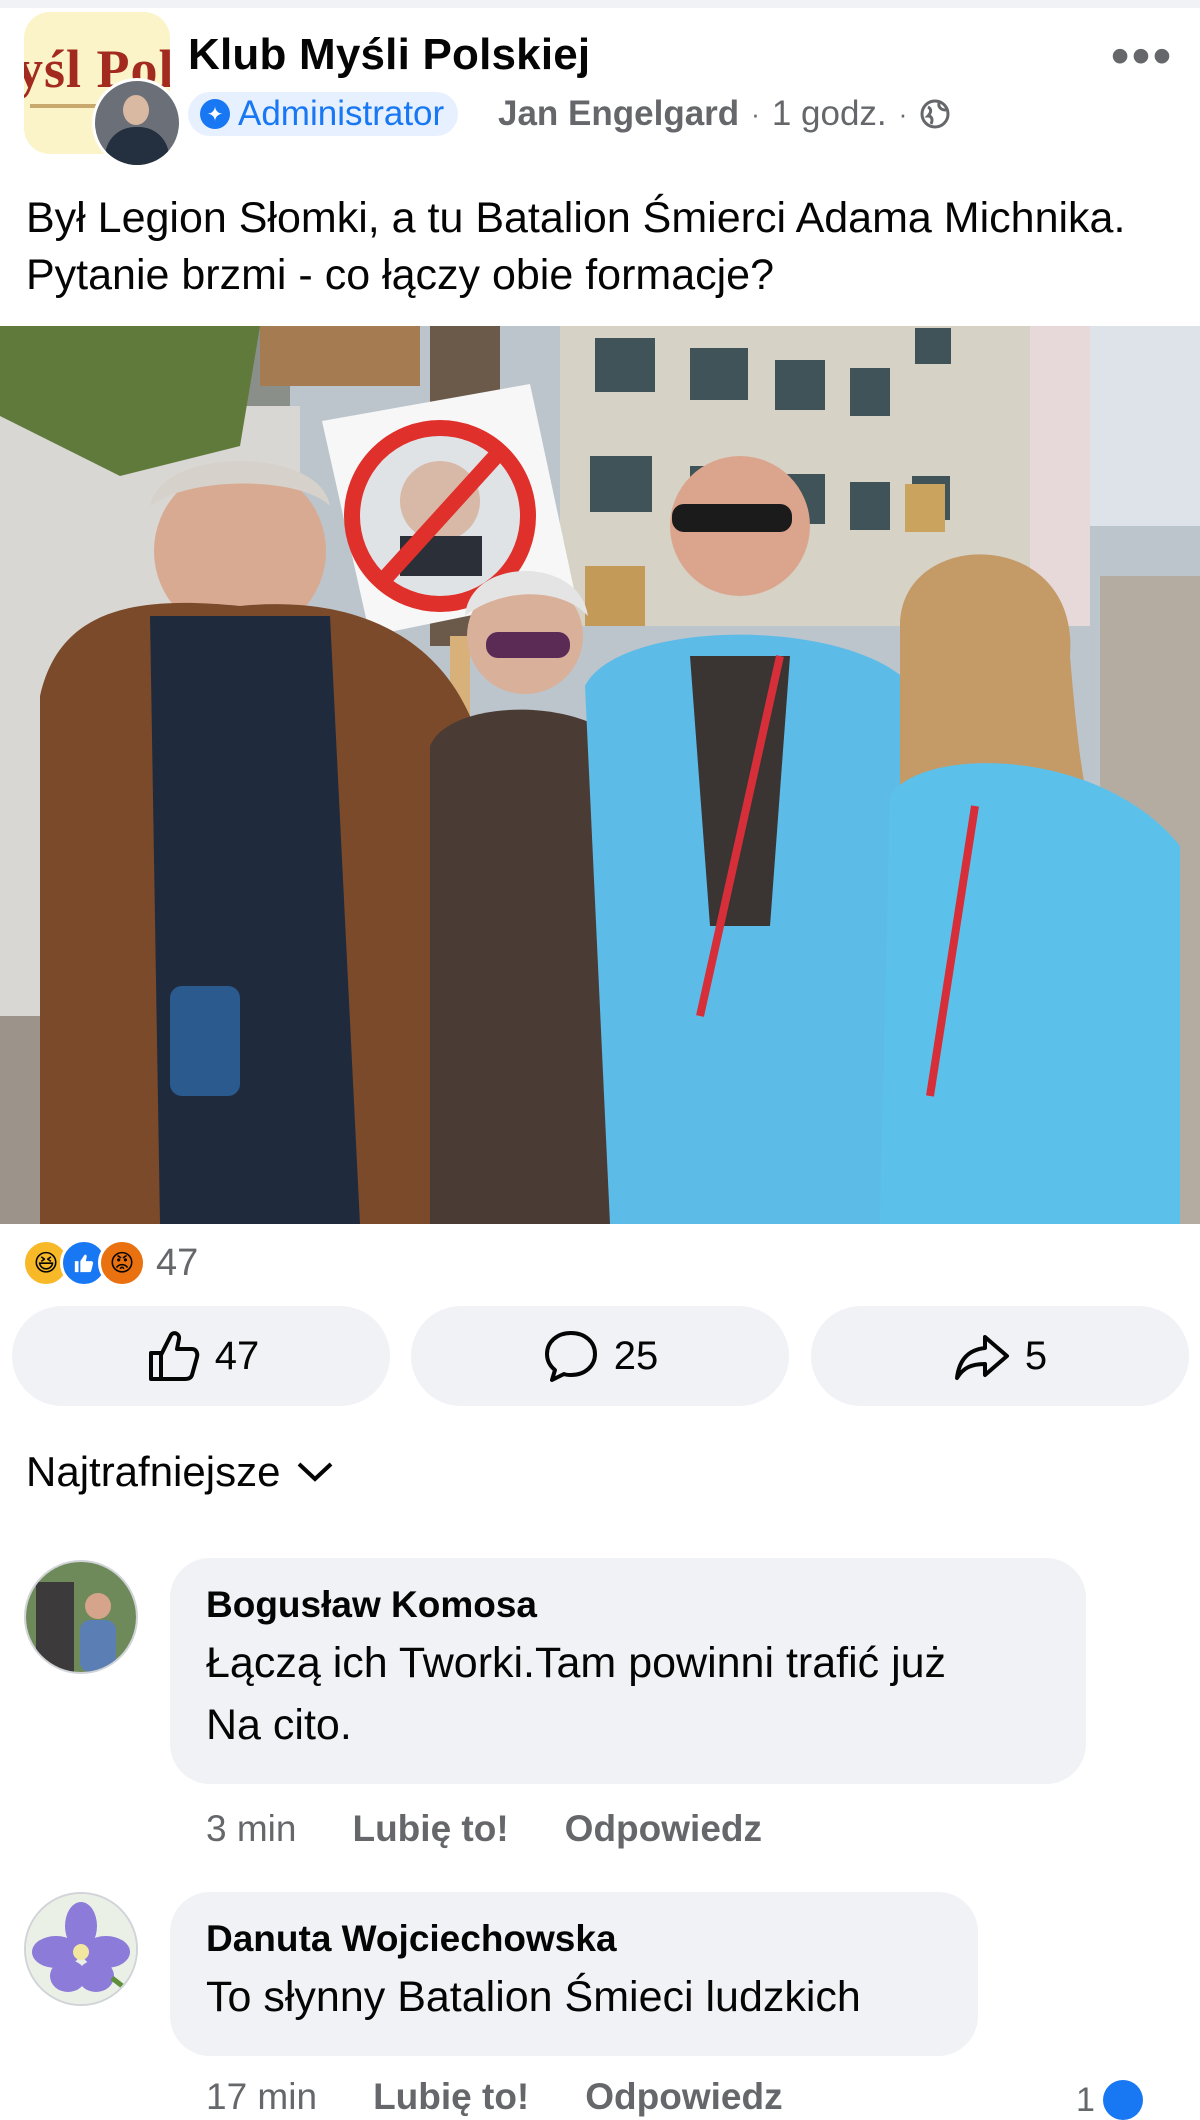  I want to click on comment-text-line: To słynny Batalion Śmieci ludzkich, so click(533, 1997).